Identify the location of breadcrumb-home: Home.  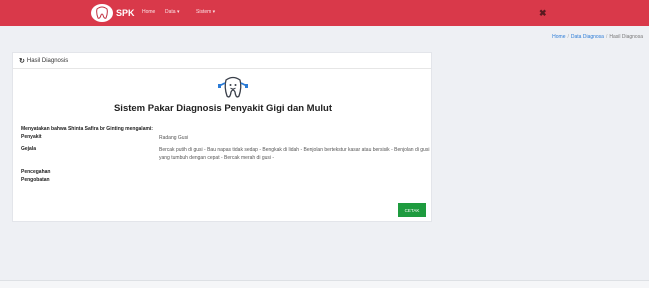
(558, 37).